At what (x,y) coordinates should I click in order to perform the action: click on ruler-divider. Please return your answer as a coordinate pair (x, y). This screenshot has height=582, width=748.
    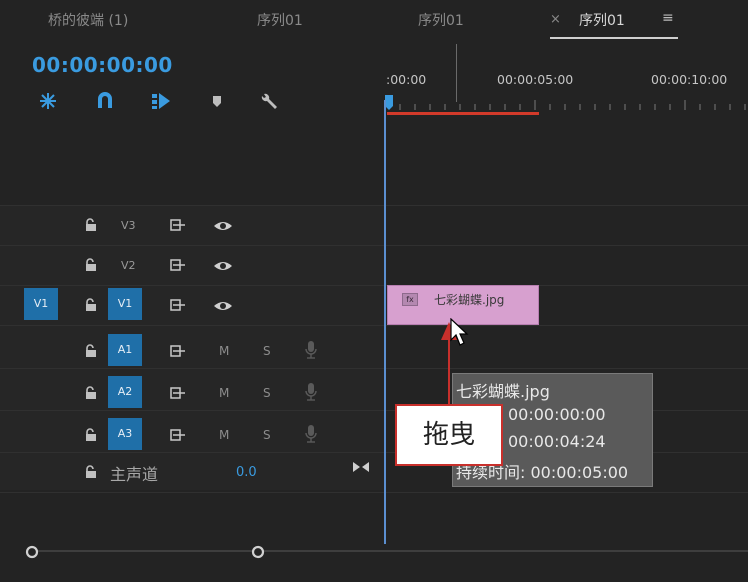
    Looking at the image, I should click on (456, 73).